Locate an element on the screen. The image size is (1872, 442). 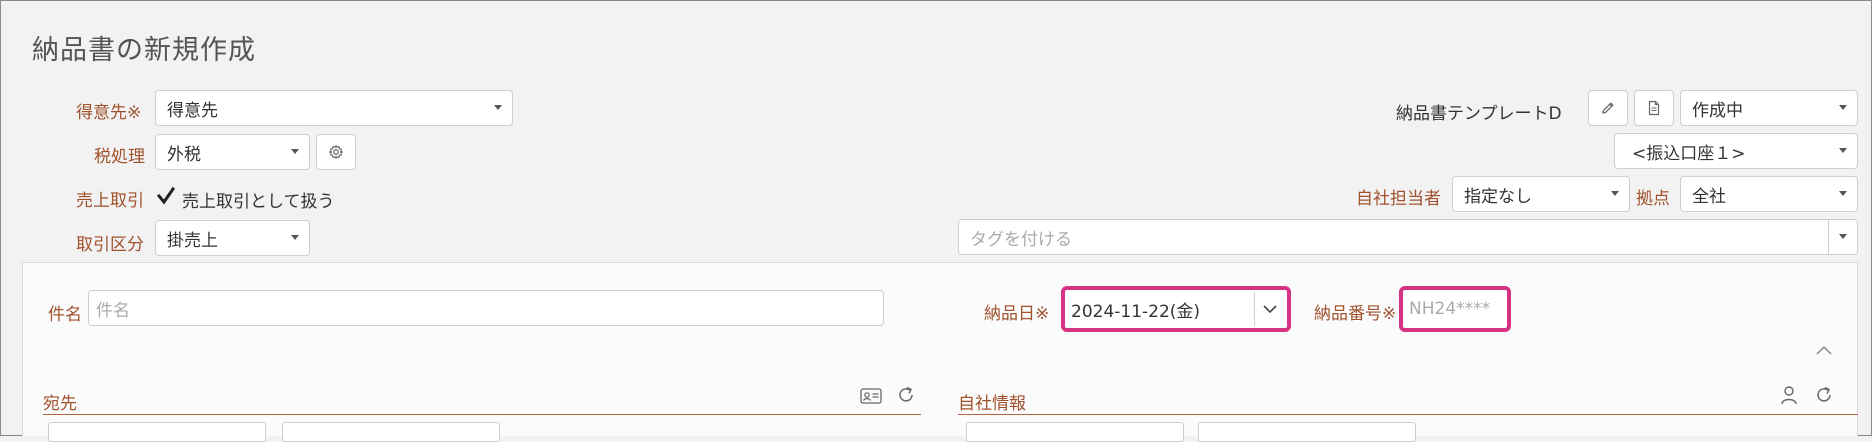
customer-label: 得意先※ is located at coordinates (109, 113).